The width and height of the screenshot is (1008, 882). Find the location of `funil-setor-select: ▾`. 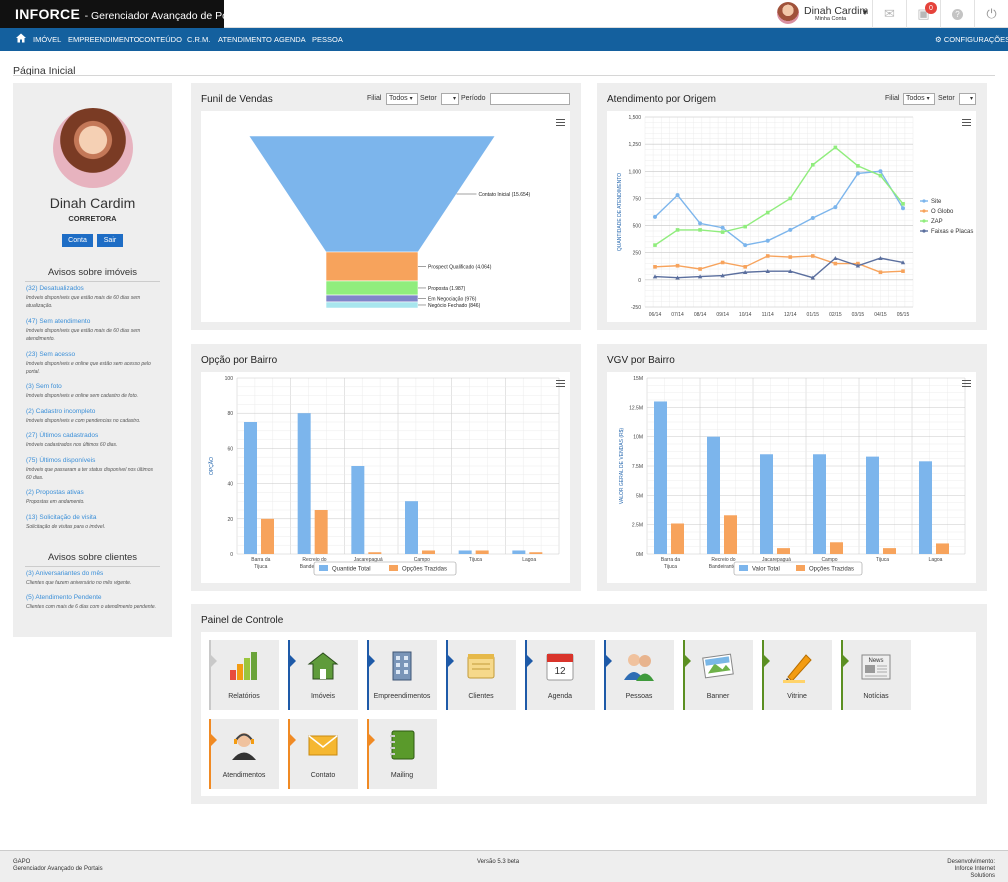

funil-setor-select: ▾ is located at coordinates (450, 99).